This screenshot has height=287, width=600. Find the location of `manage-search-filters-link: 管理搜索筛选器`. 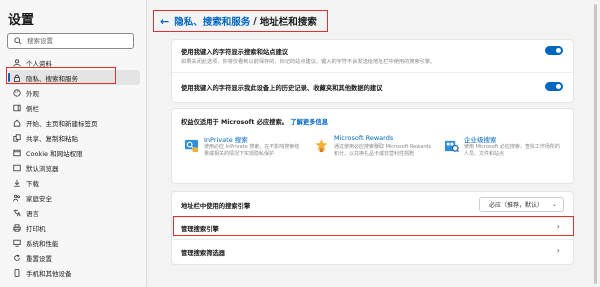

manage-search-filters-link: 管理搜索筛选器 is located at coordinates (203, 252).